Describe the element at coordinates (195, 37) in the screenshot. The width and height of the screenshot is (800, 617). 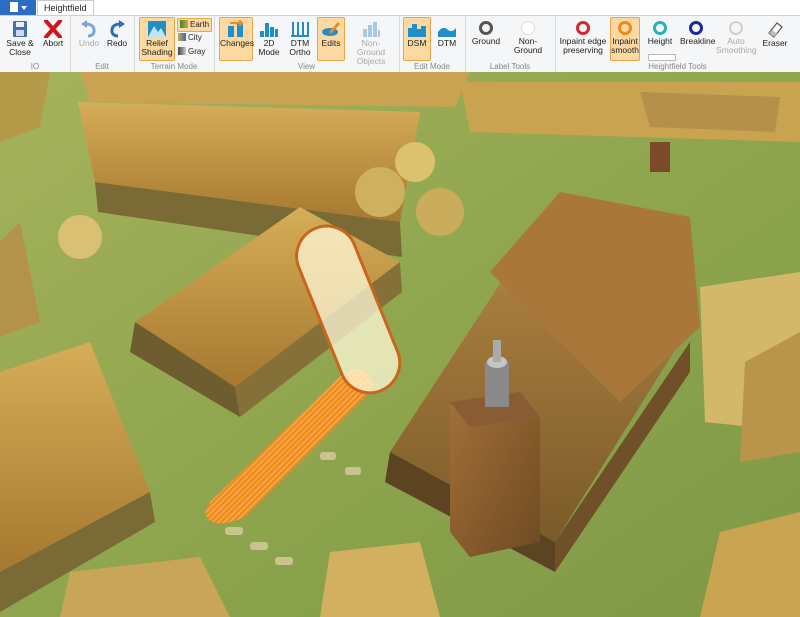
I see `city-label: City` at that location.